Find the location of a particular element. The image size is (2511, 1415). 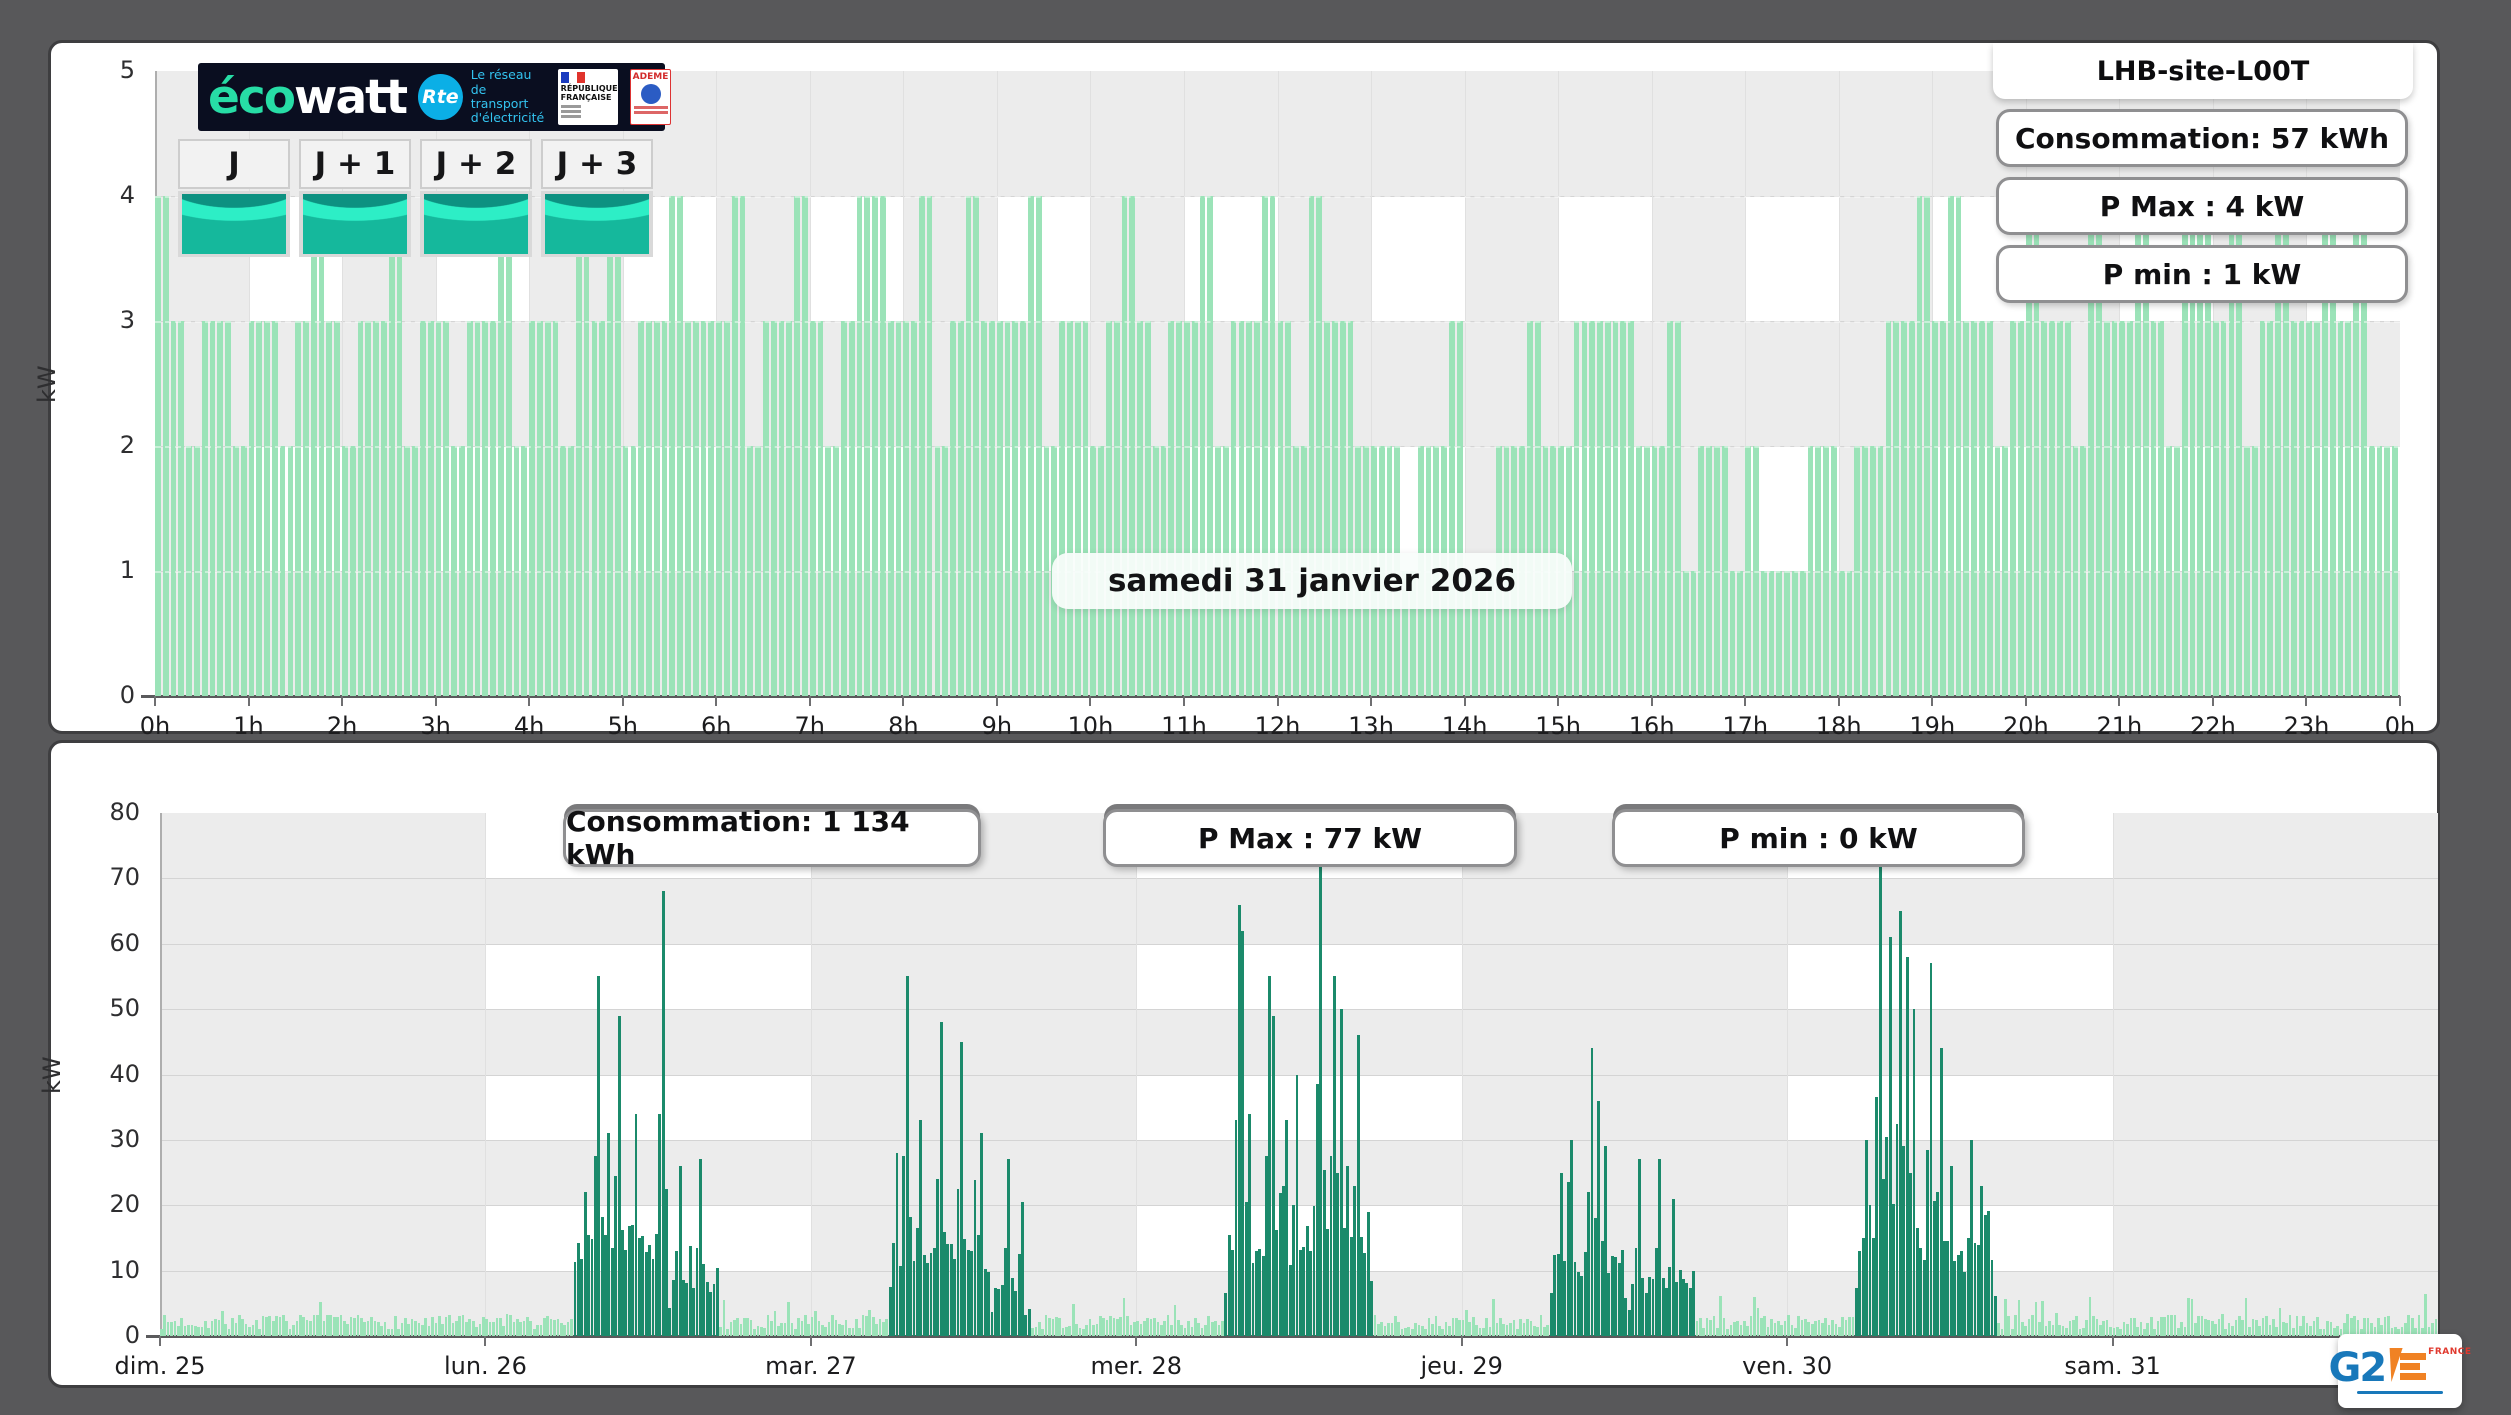

current-date-label: samedi 31 janvier 2026 is located at coordinates (1312, 581).